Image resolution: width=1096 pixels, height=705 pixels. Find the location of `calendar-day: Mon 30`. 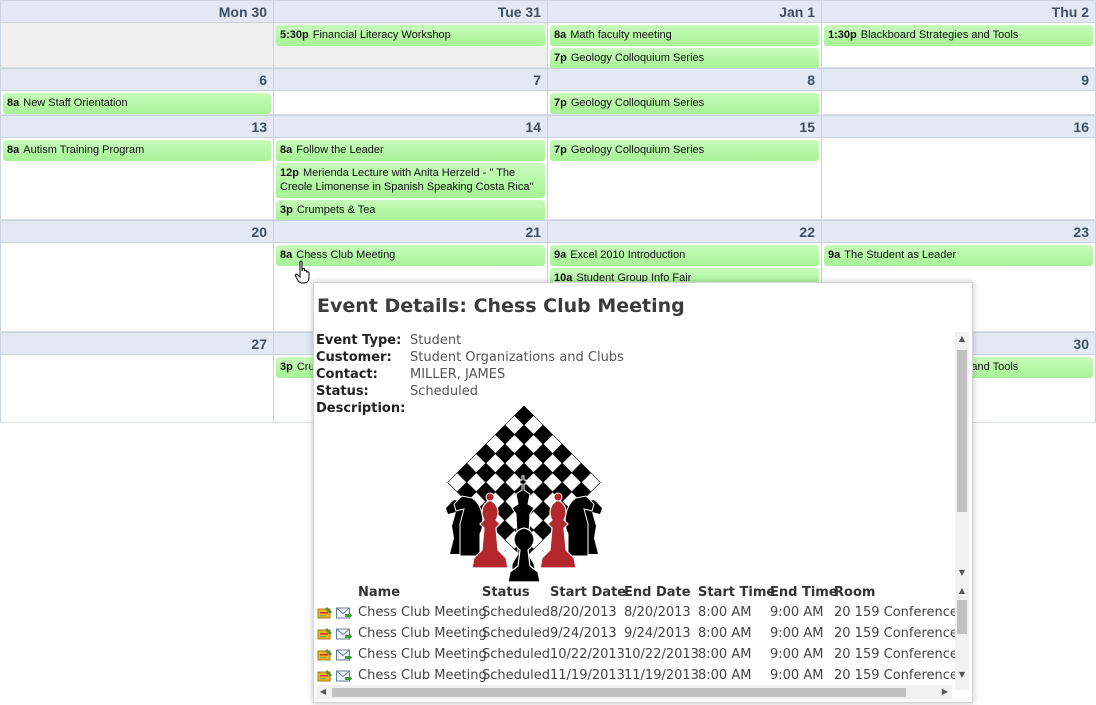

calendar-day: Mon 30 is located at coordinates (137, 33).